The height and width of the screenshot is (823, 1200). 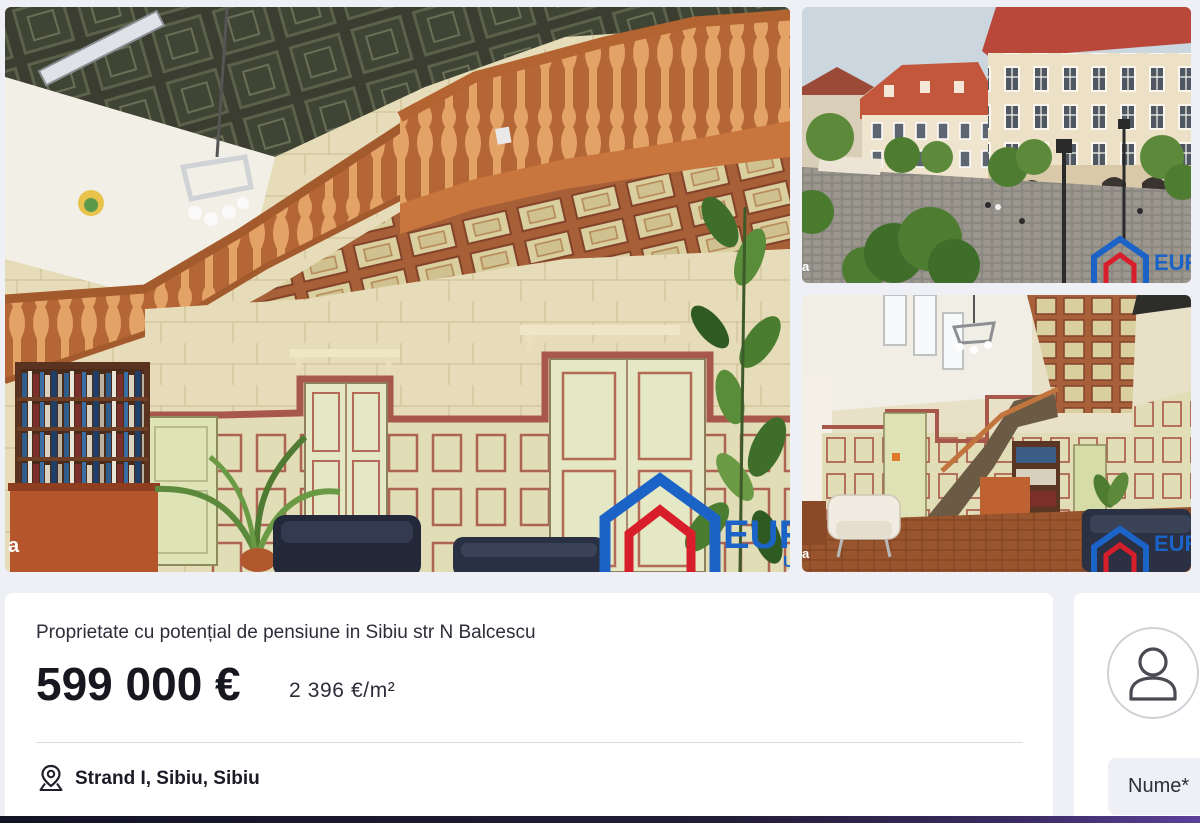 What do you see at coordinates (529, 742) in the screenshot?
I see `divider` at bounding box center [529, 742].